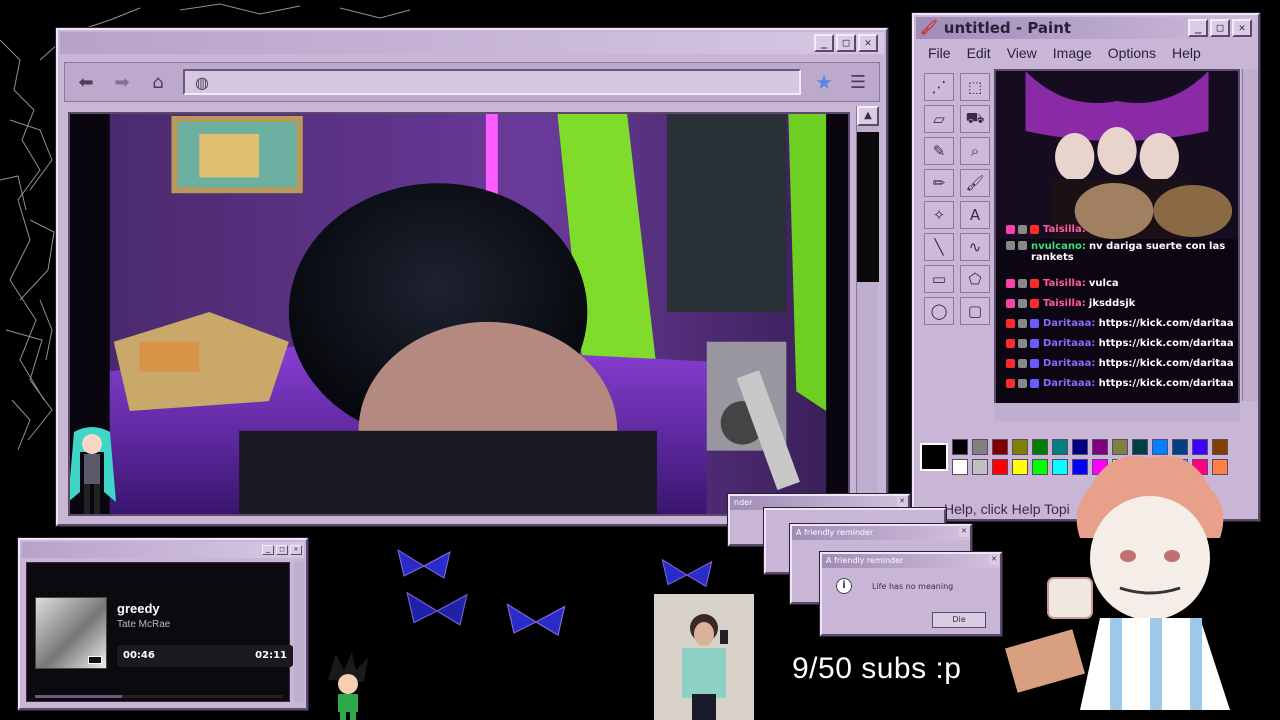  What do you see at coordinates (975, 247) in the screenshot?
I see `curve-icon: ∿` at bounding box center [975, 247].